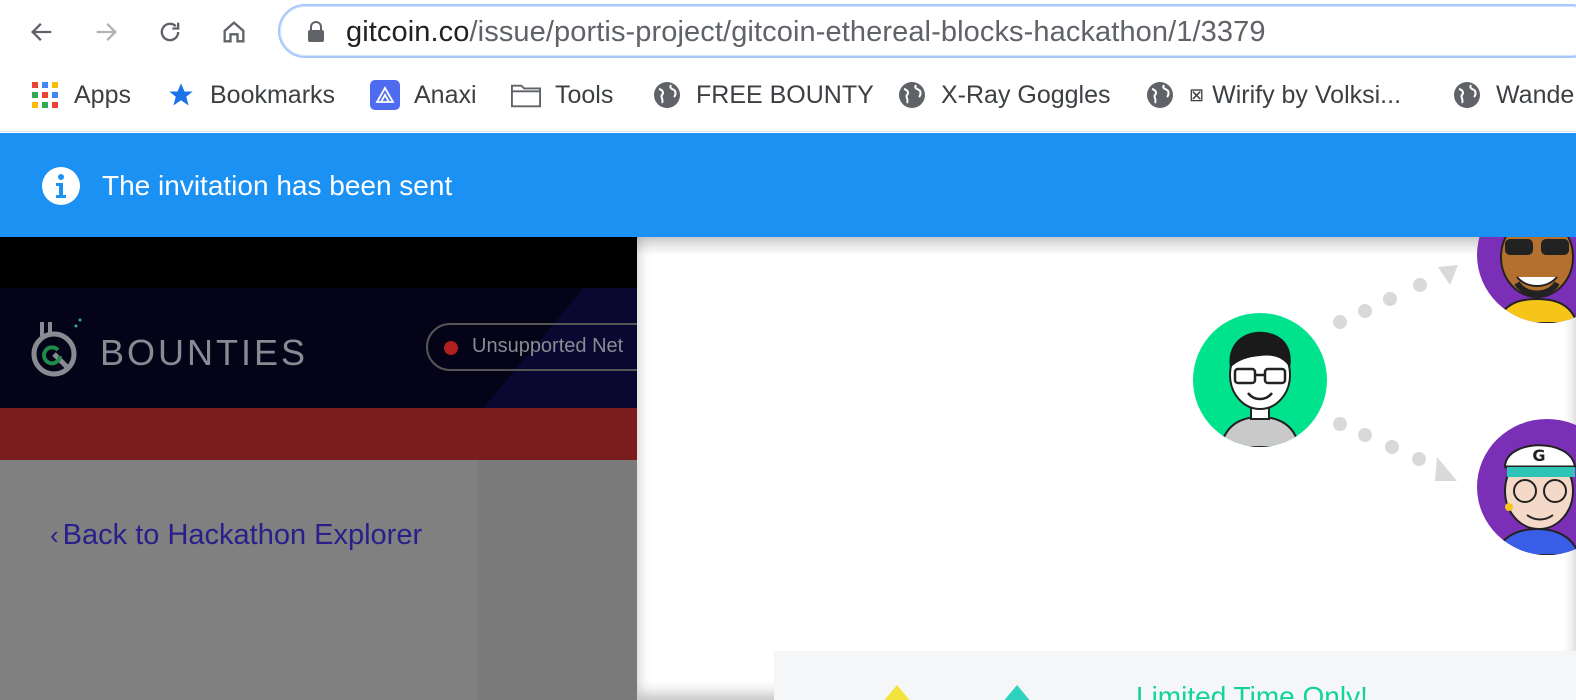 Image resolution: width=1576 pixels, height=700 pixels. I want to click on bookmark-bookmarks: Bookmarks, so click(250, 95).